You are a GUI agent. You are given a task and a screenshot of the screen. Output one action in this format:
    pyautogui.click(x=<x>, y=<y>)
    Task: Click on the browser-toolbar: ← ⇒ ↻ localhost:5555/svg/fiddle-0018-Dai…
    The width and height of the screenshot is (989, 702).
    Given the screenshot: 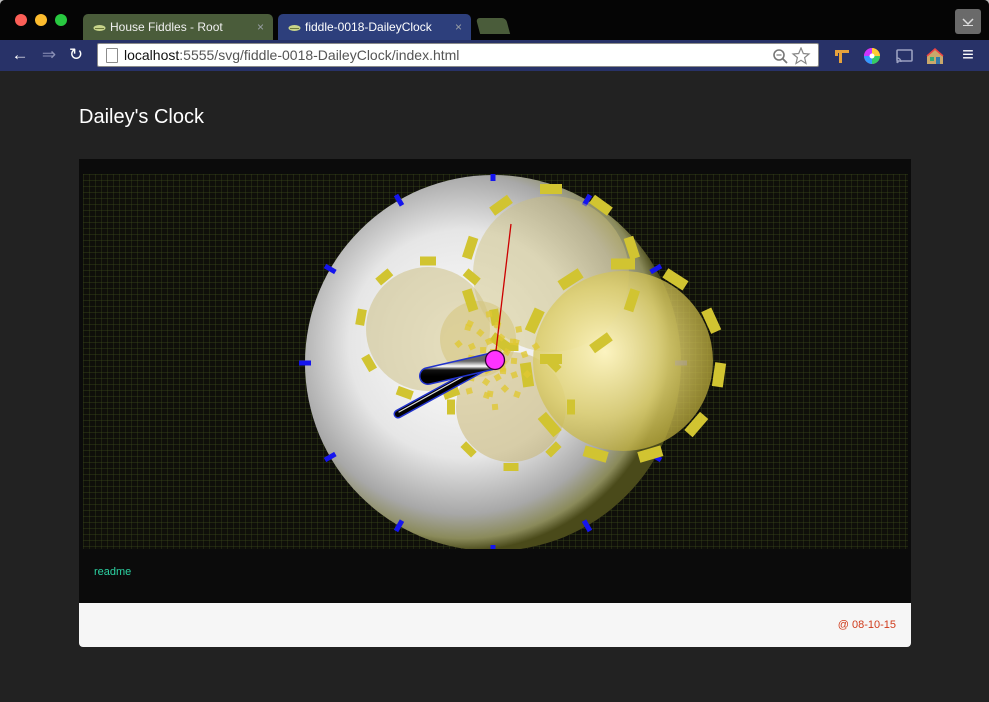 What is the action you would take?
    pyautogui.click(x=494, y=55)
    